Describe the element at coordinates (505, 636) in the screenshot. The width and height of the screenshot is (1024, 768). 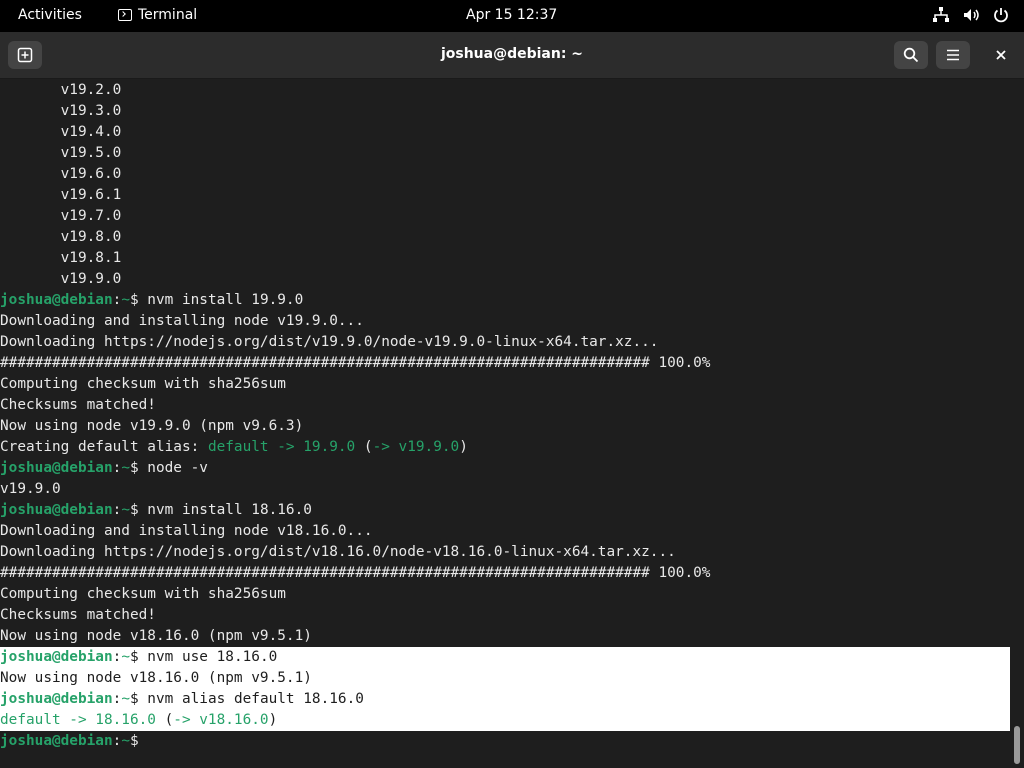
I see `terminal-line: Now using node v18.16.0 (npm v9.5.1)` at that location.